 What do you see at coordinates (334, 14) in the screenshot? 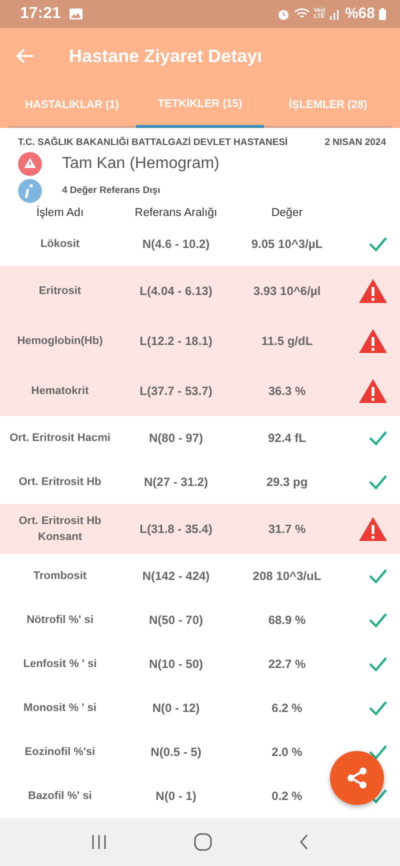
I see `signal-icon` at bounding box center [334, 14].